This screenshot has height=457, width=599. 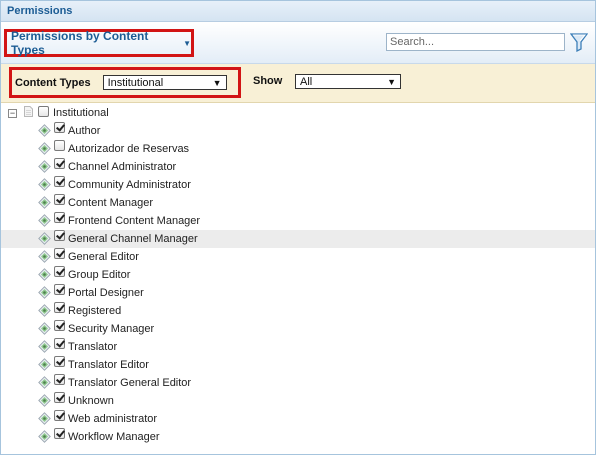 I want to click on role-row: Translator Editor, so click(x=298, y=365).